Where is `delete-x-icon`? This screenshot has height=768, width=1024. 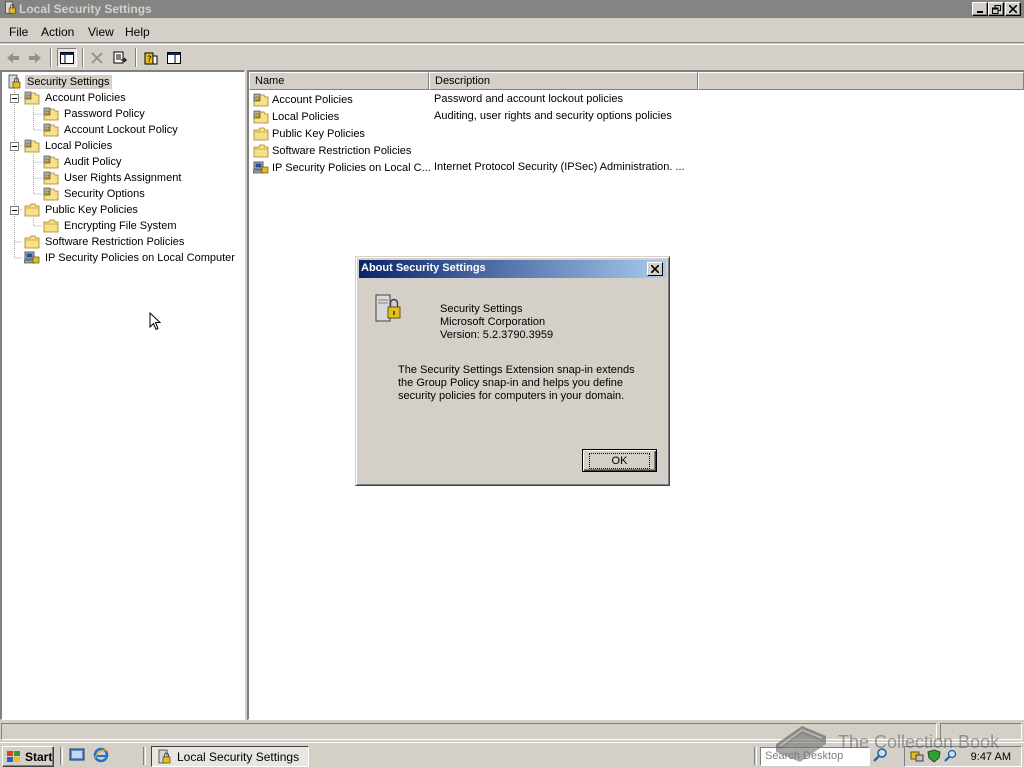 delete-x-icon is located at coordinates (97, 57).